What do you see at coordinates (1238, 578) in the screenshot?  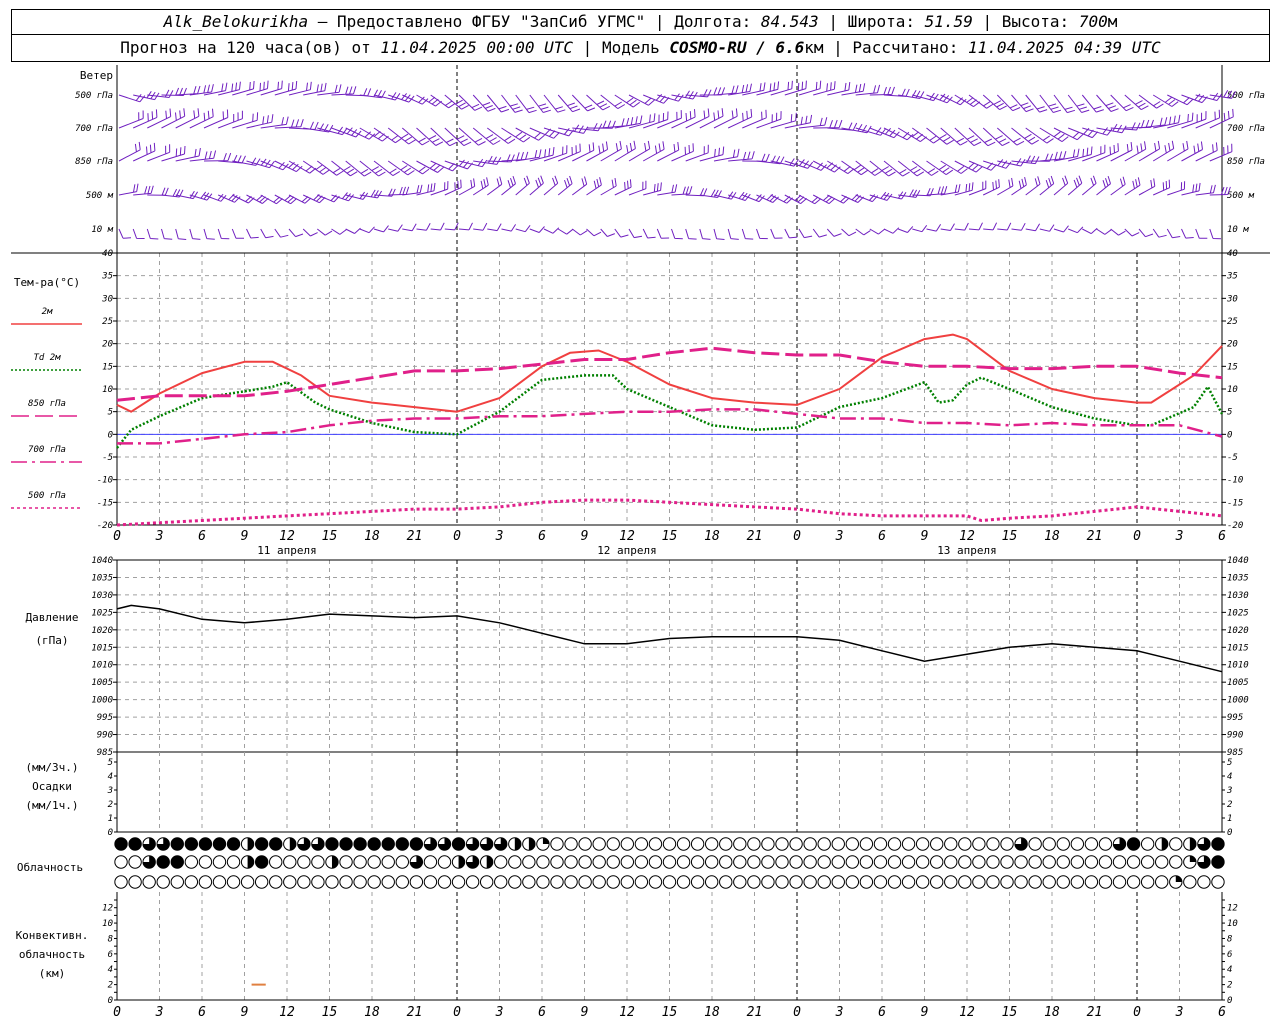 I see `ytick-label: 1035` at bounding box center [1238, 578].